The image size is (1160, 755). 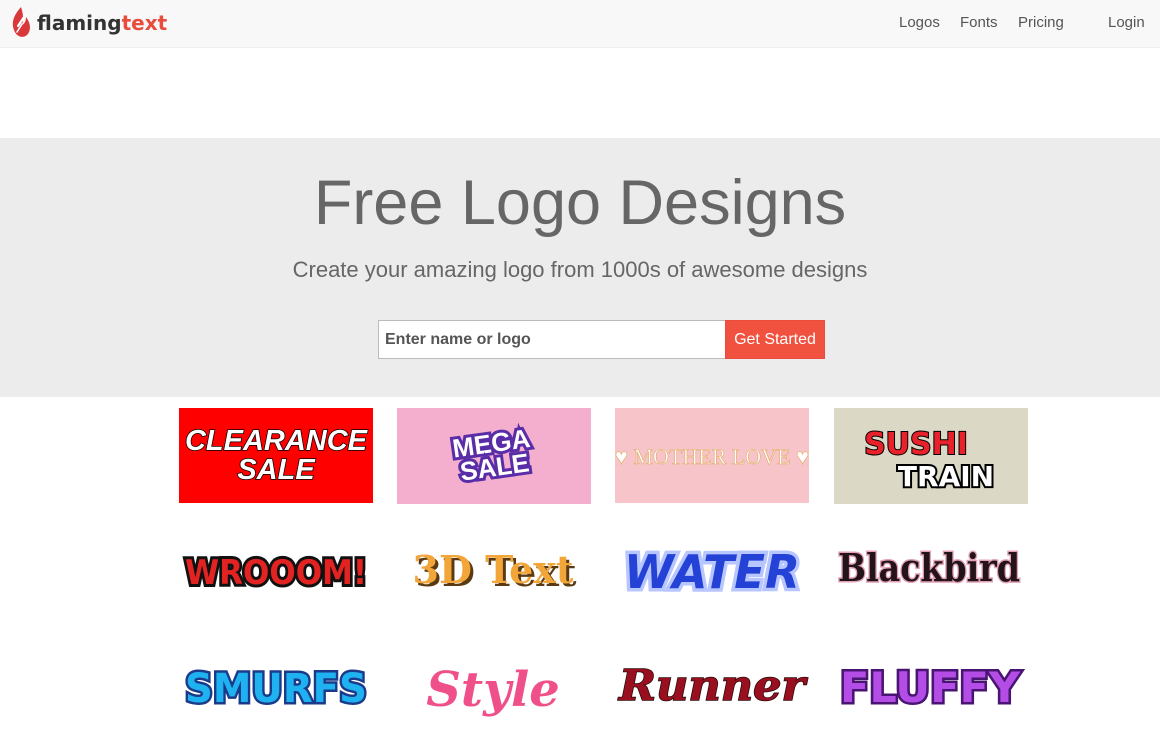 What do you see at coordinates (1041, 22) in the screenshot?
I see `nav-pricing-link: Pricing` at bounding box center [1041, 22].